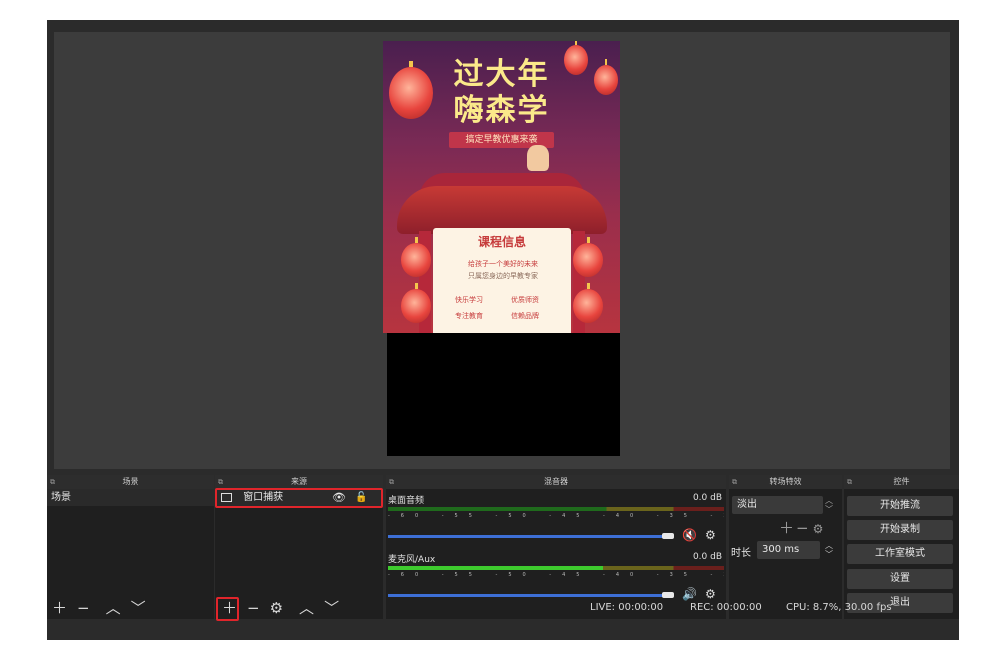  Describe the element at coordinates (900, 579) in the screenshot. I see `settings-button: 设置` at that location.